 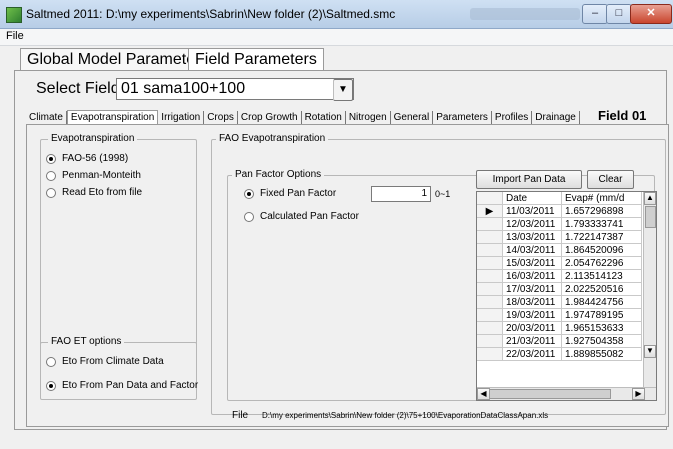 What do you see at coordinates (651, 14) in the screenshot?
I see `close-button: ✕` at bounding box center [651, 14].